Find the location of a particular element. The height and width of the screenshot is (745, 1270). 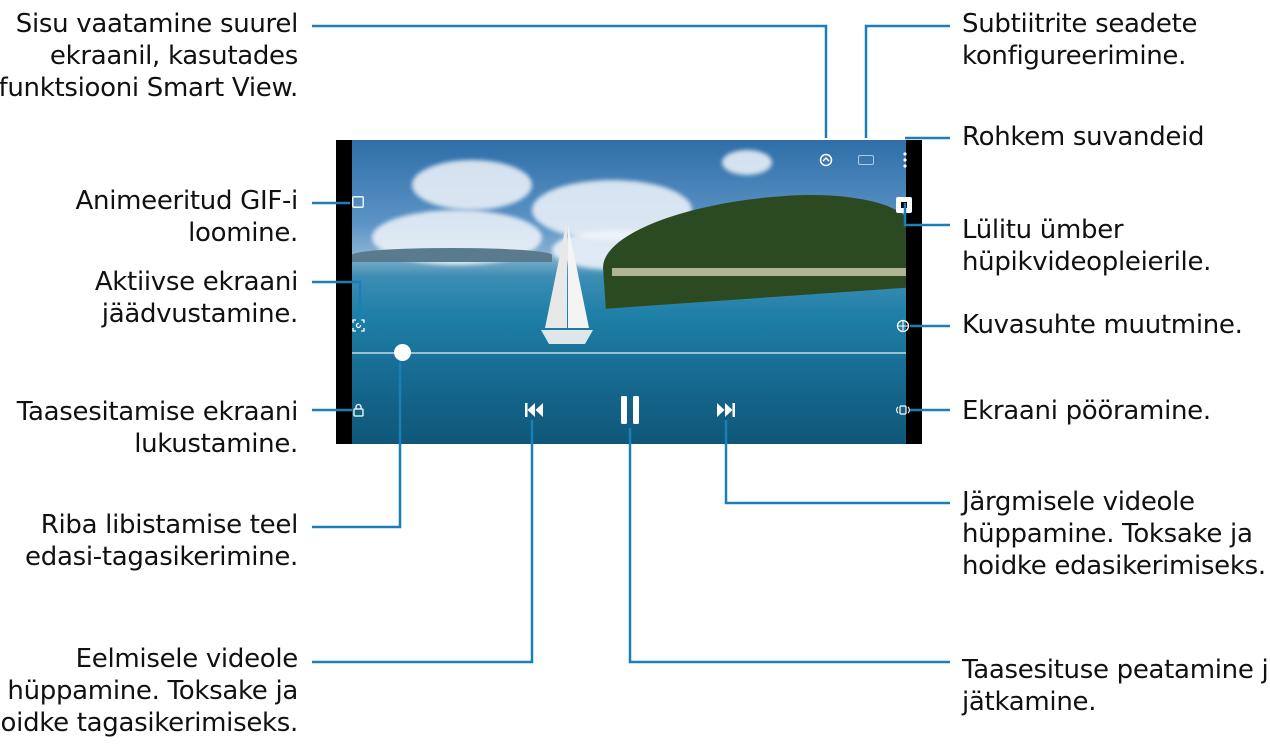

rotate-icon is located at coordinates (903, 410).